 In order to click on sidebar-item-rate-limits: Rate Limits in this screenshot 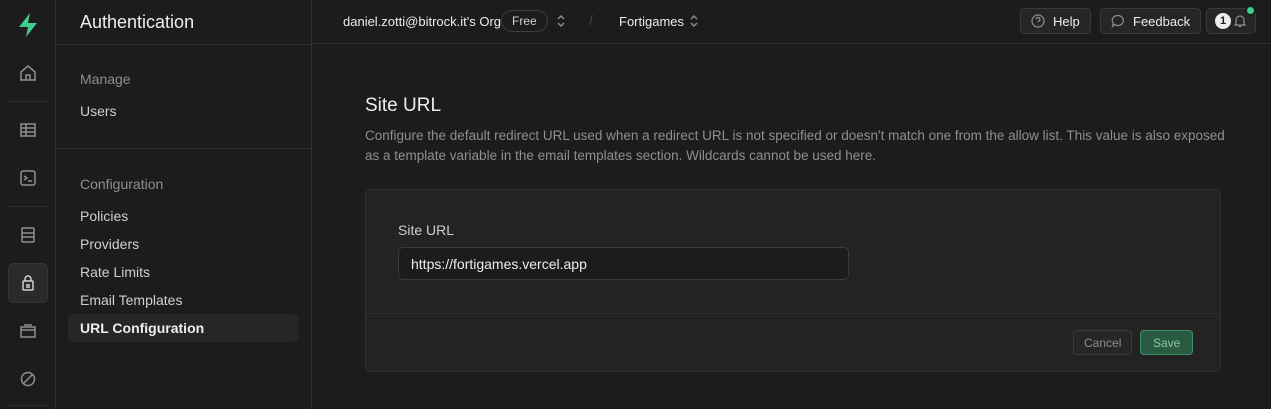, I will do `click(115, 272)`.